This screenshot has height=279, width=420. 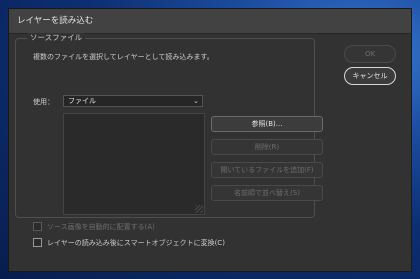 I want to click on smart-object-option: レイヤーの読み込み後にスマートオブジェクトに変換(C), so click(x=129, y=243).